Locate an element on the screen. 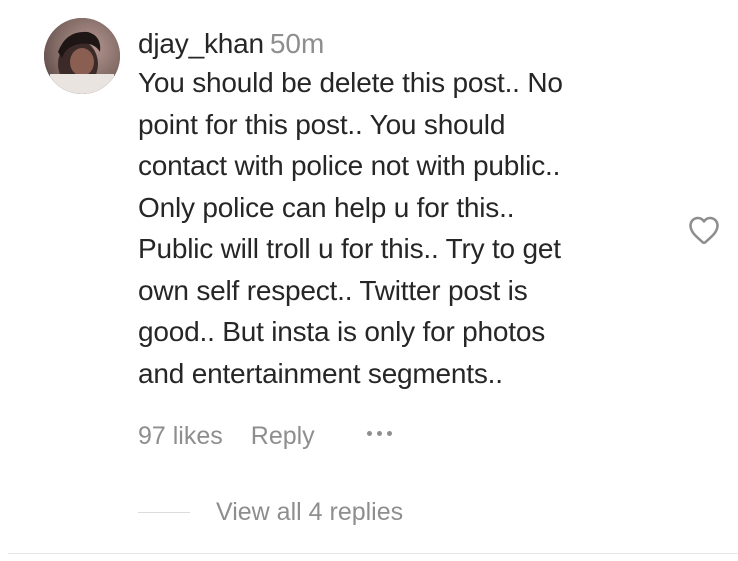 This screenshot has height=561, width=738. comment-text-line: own self respect.. Twitter post is is located at coordinates (333, 290).